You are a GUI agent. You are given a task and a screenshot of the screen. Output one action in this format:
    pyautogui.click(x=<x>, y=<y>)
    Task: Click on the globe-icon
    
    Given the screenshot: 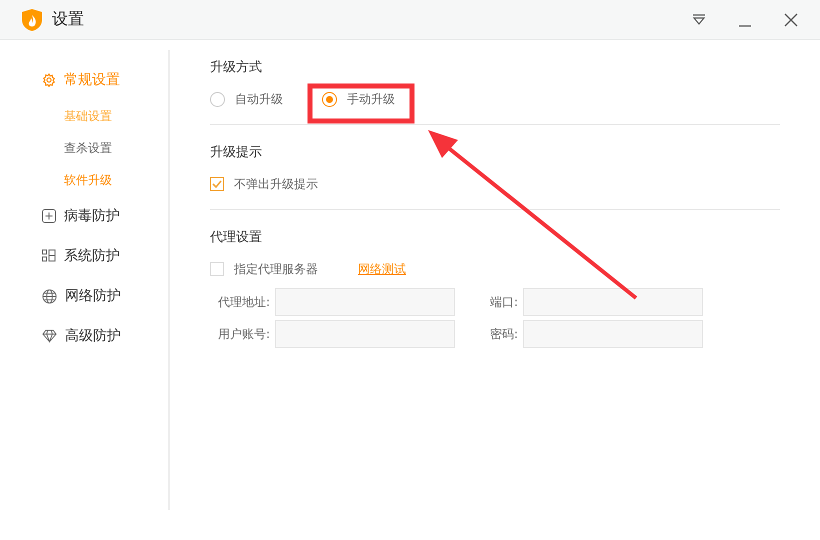 What is the action you would take?
    pyautogui.click(x=49, y=296)
    